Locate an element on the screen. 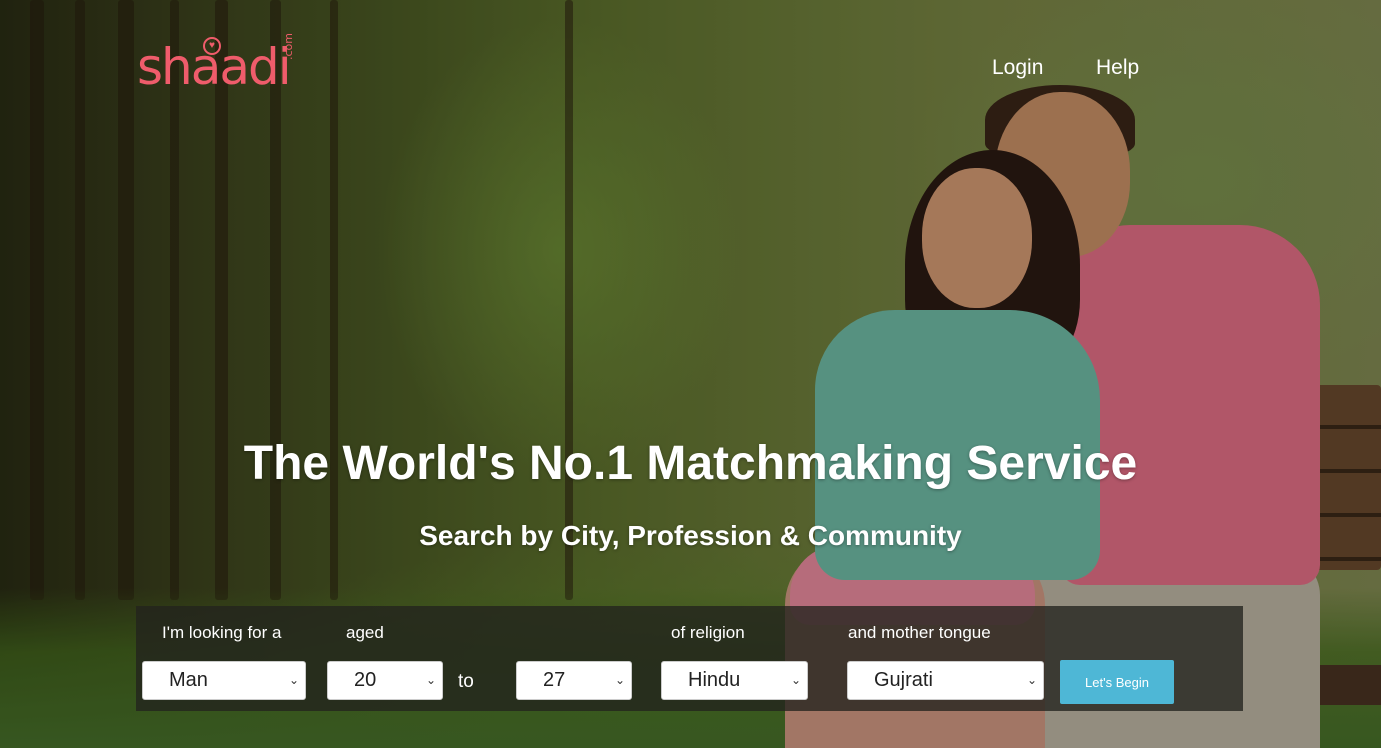  aged-label: aged is located at coordinates (365, 632).